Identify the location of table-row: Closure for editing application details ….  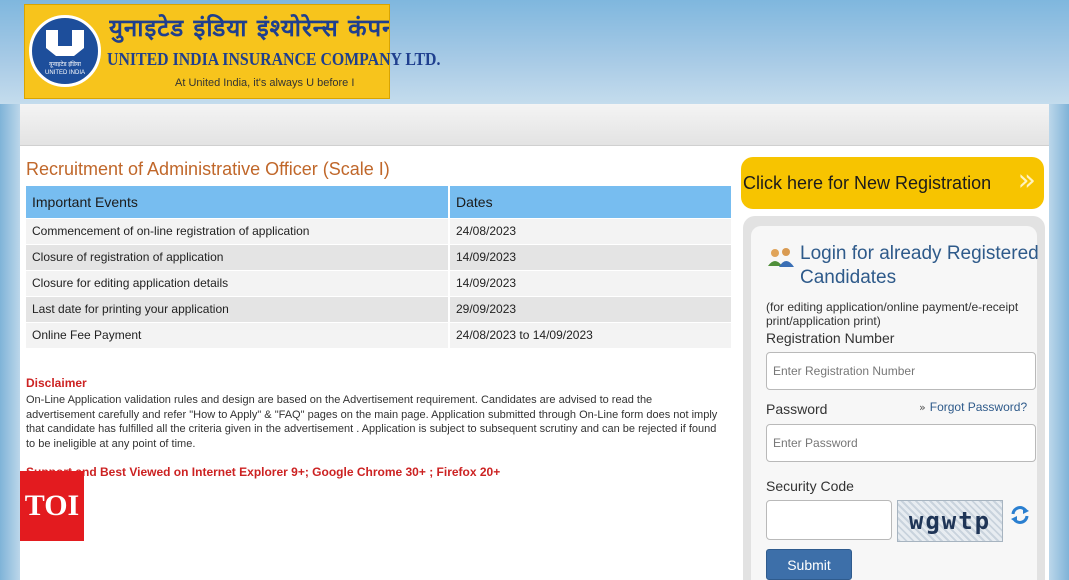
(379, 282).